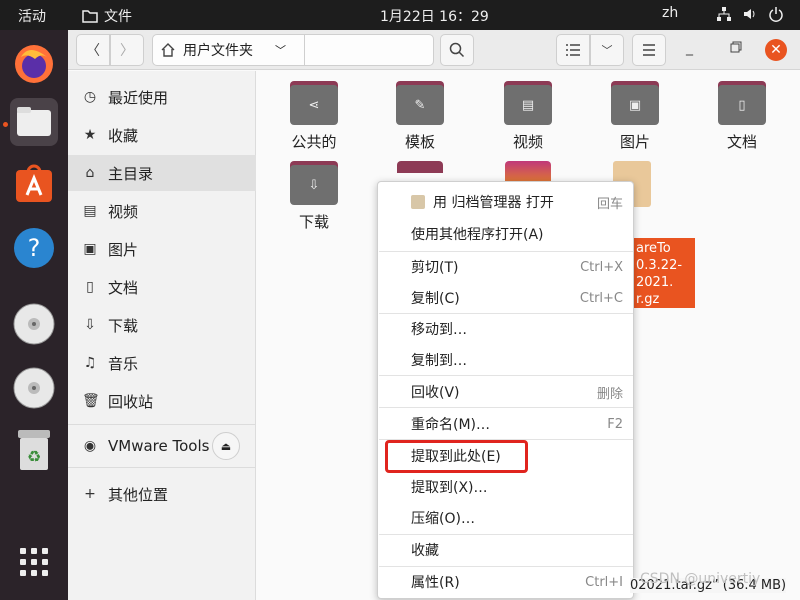 Image resolution: width=800 pixels, height=600 pixels. I want to click on sidebar-item-videos: ▤ 视频, so click(162, 211).